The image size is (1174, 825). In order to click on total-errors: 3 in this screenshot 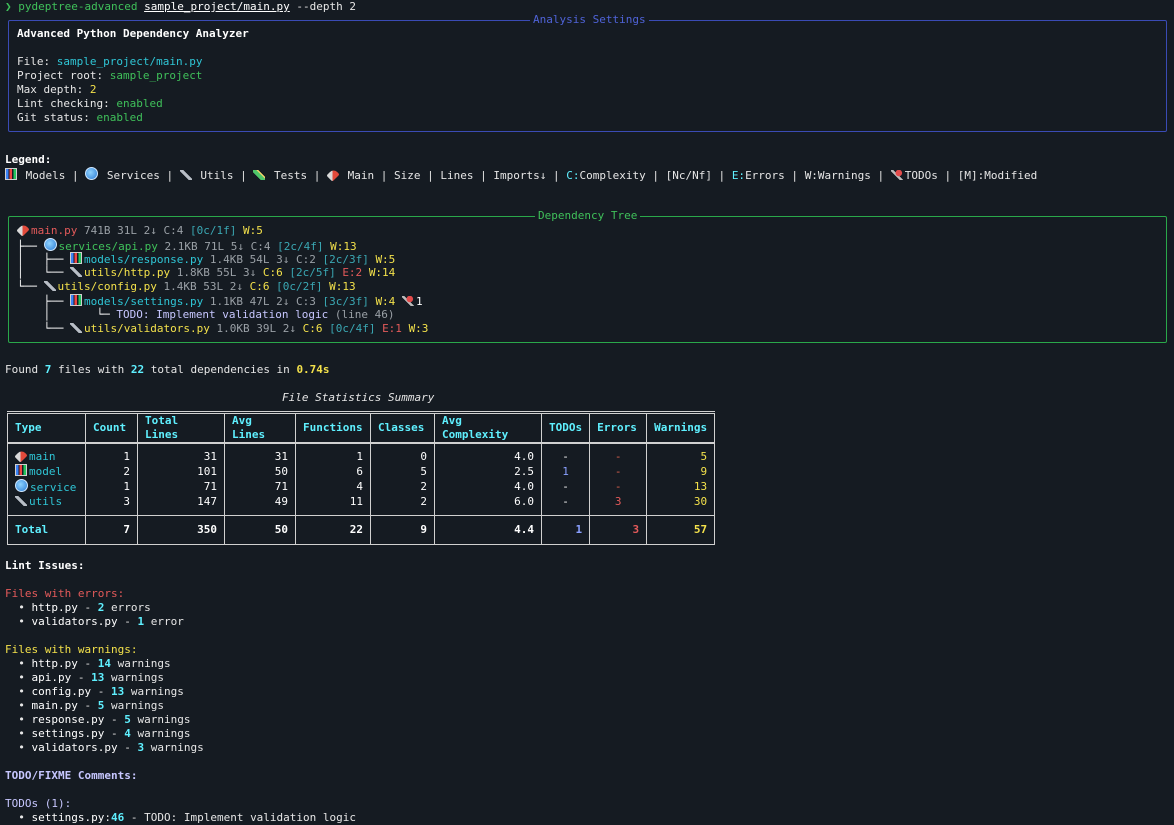, I will do `click(636, 529)`.